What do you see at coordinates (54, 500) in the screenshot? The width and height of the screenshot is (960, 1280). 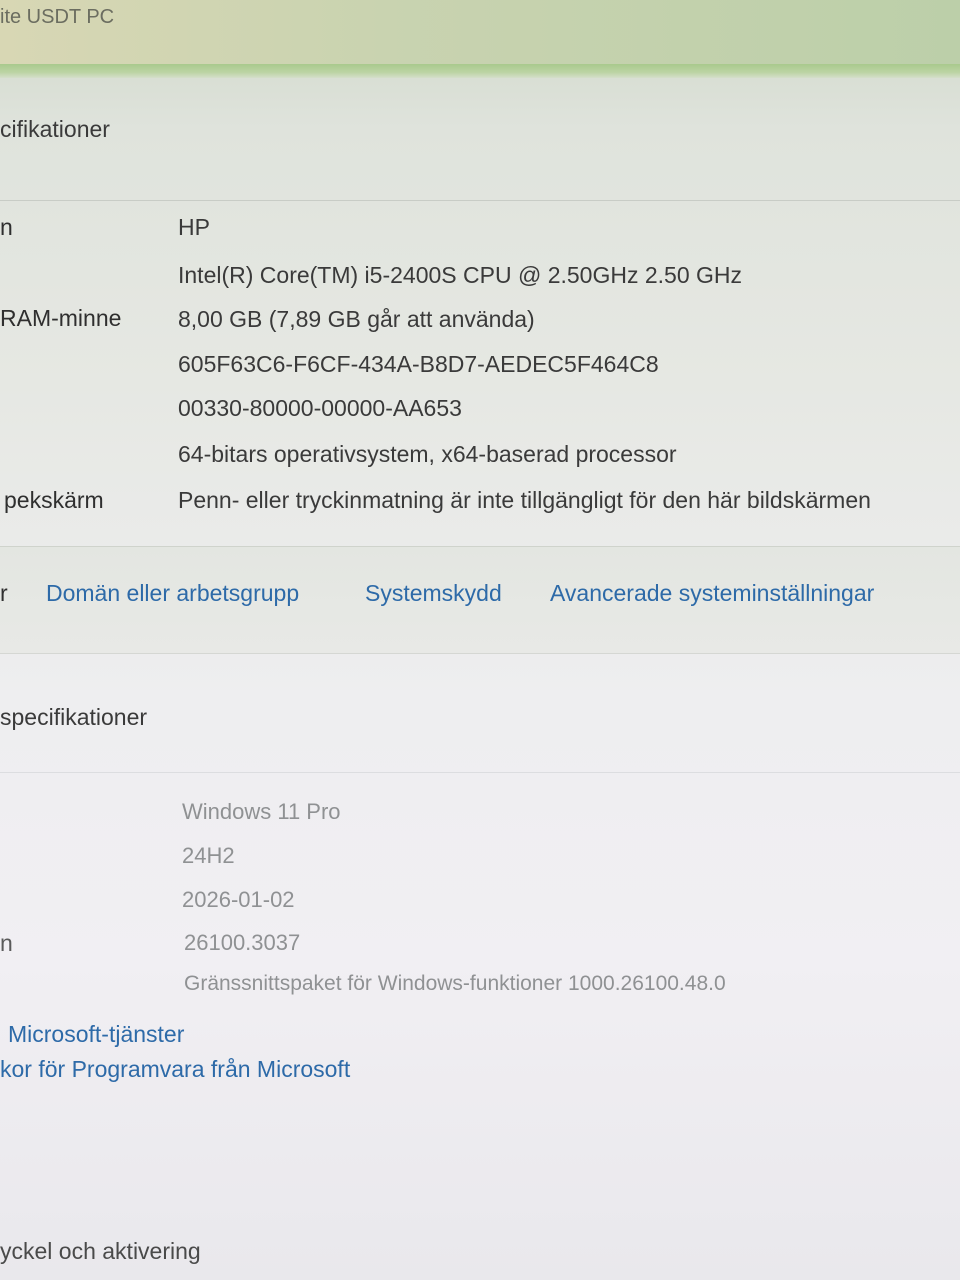 I see `spec-label-pen-touch: pekskärm` at bounding box center [54, 500].